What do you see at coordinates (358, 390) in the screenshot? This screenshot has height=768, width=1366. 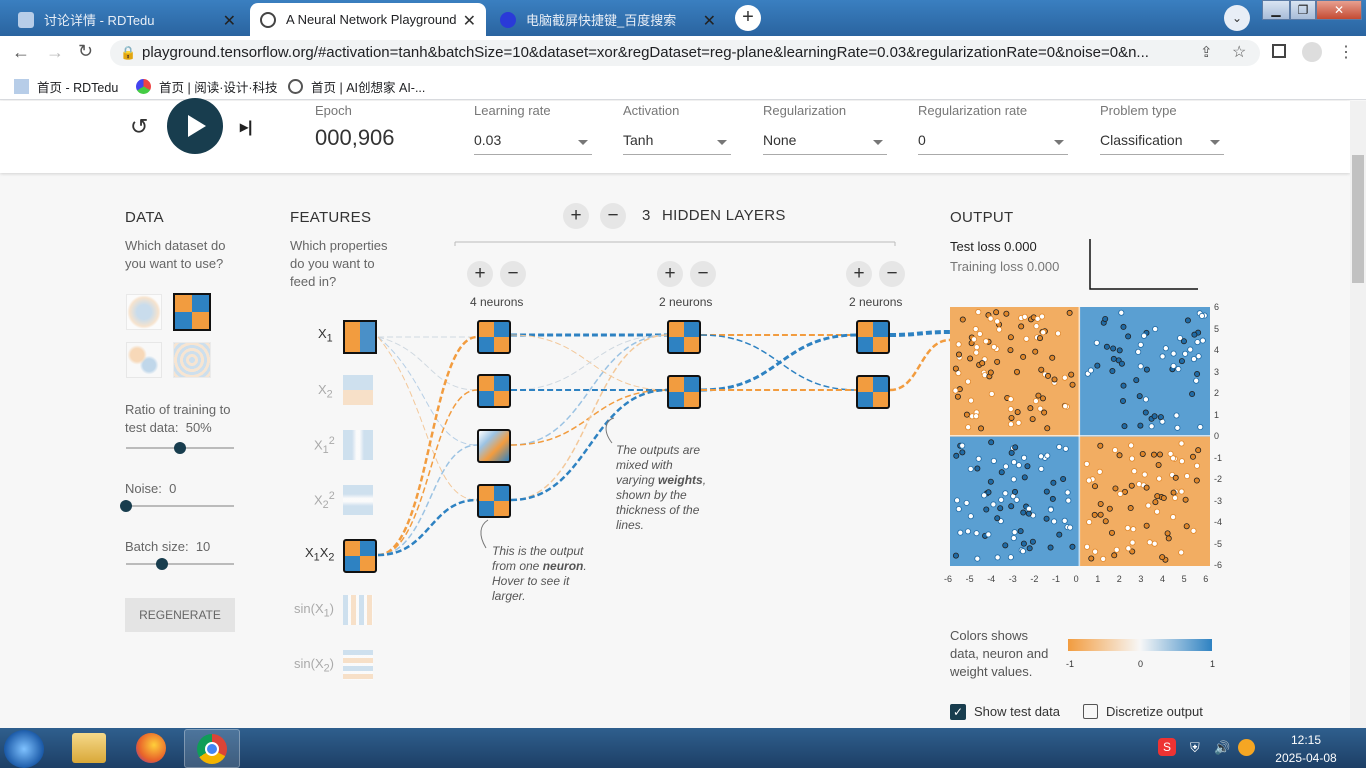 I see `feature-x2` at bounding box center [358, 390].